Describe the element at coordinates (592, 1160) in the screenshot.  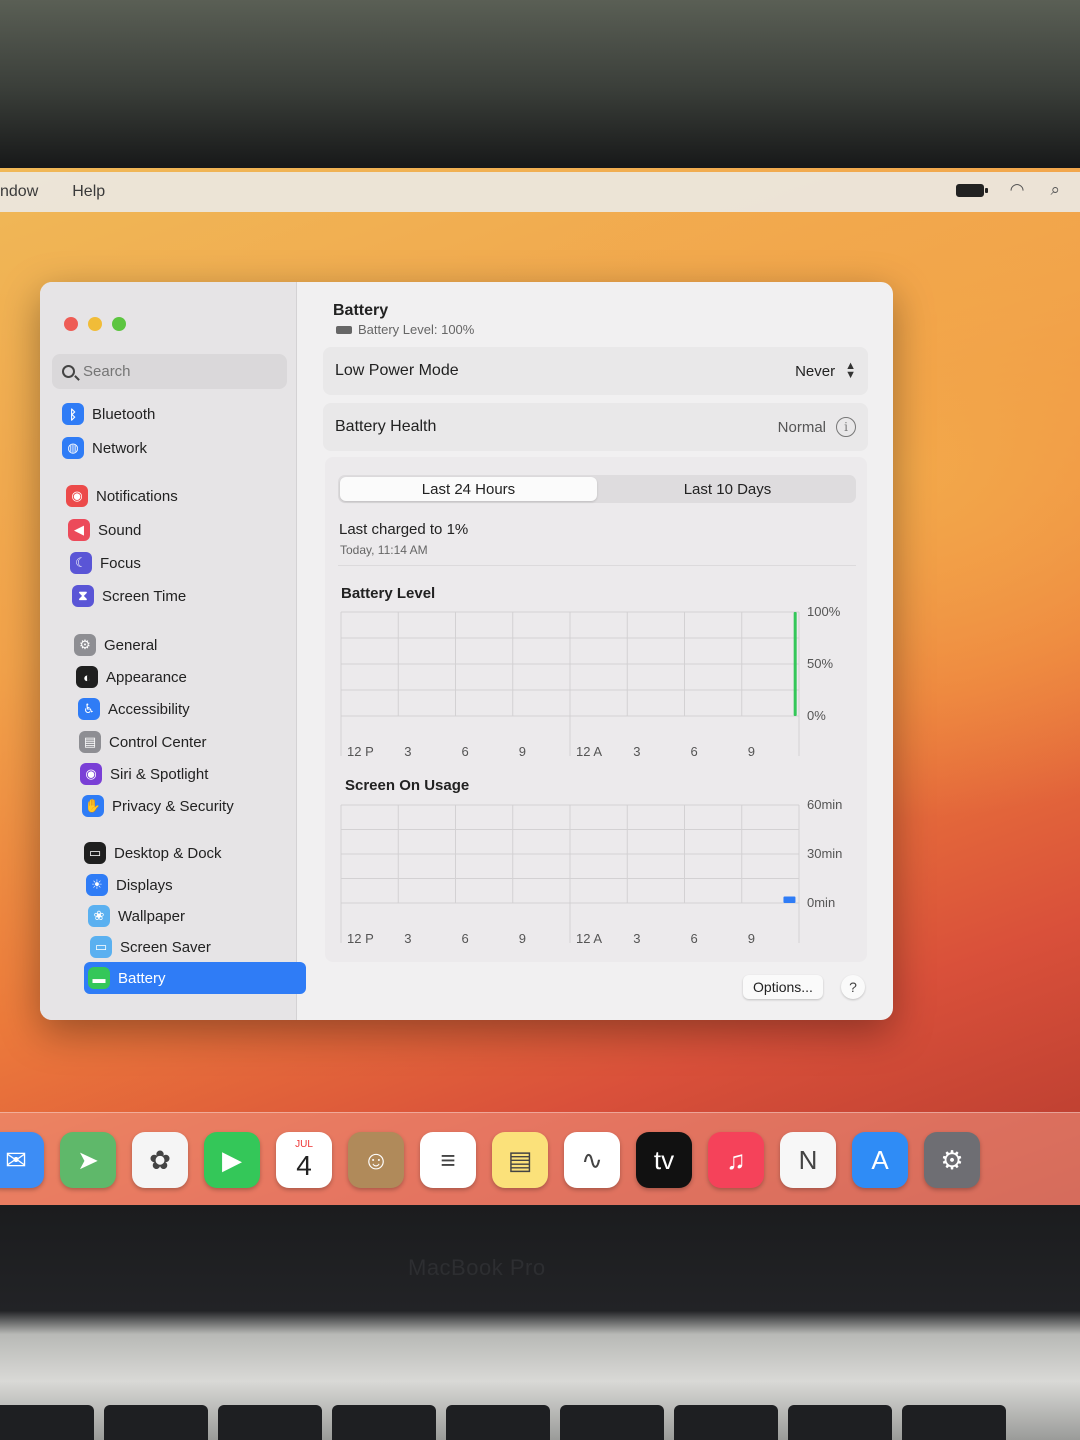
I see `freeform-icon: ∿` at that location.